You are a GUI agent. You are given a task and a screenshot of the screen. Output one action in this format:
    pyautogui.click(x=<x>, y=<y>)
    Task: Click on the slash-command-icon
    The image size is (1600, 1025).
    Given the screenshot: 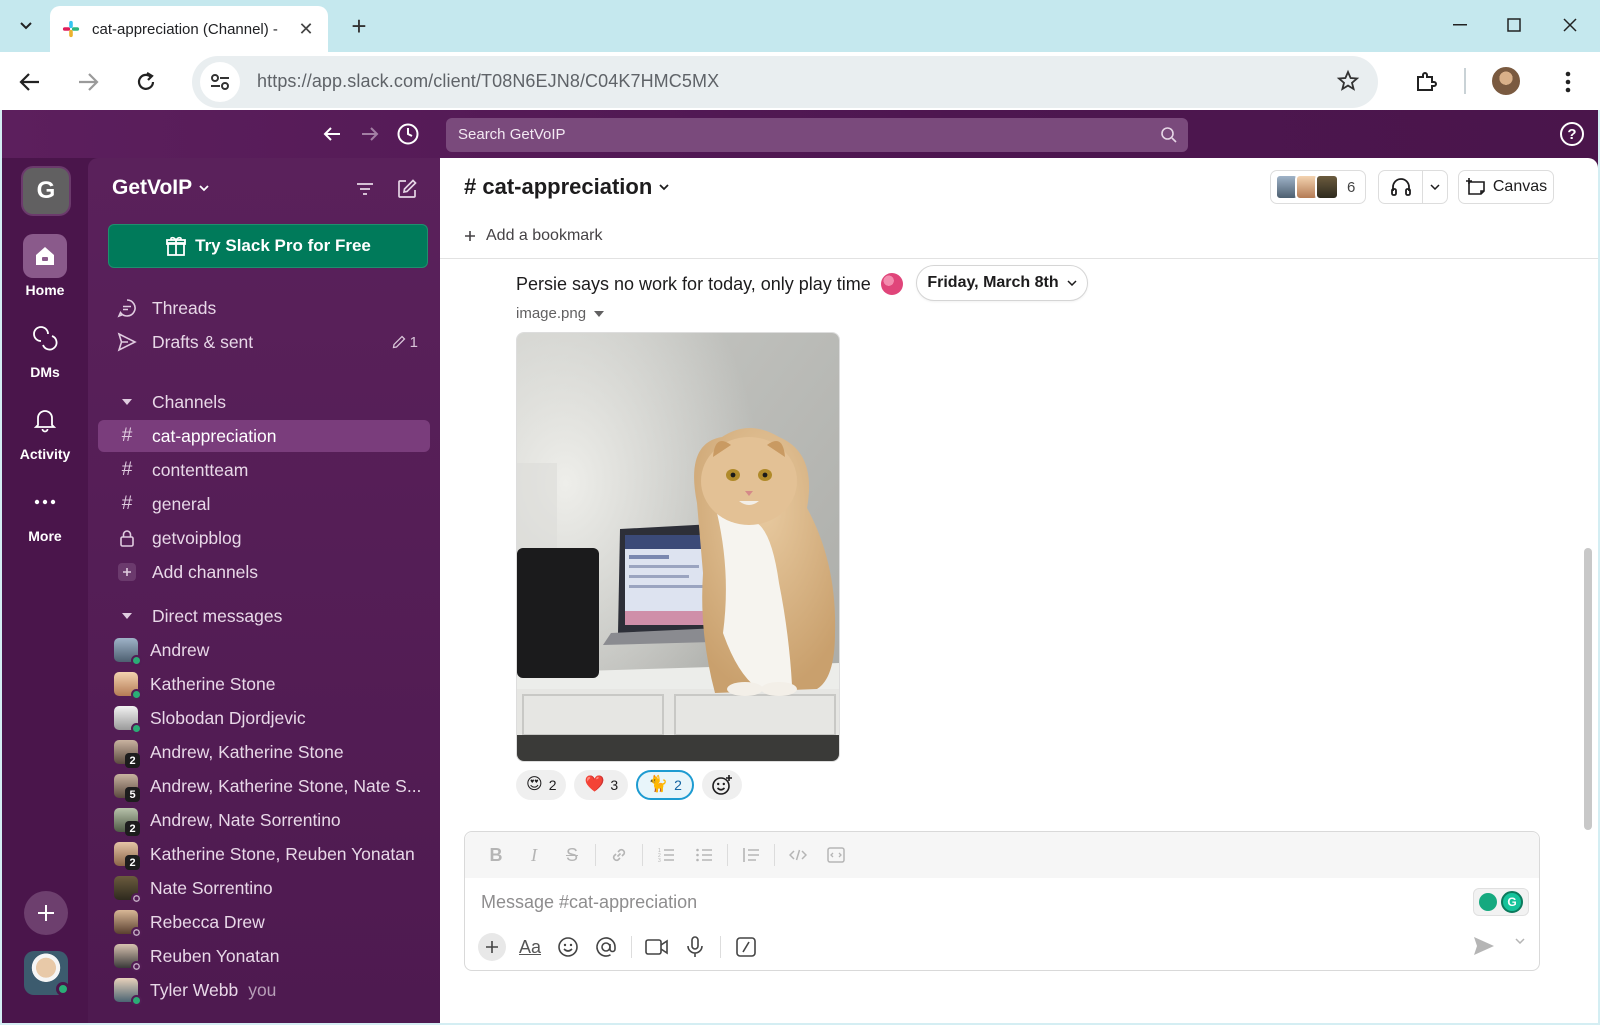 What is the action you would take?
    pyautogui.click(x=746, y=947)
    